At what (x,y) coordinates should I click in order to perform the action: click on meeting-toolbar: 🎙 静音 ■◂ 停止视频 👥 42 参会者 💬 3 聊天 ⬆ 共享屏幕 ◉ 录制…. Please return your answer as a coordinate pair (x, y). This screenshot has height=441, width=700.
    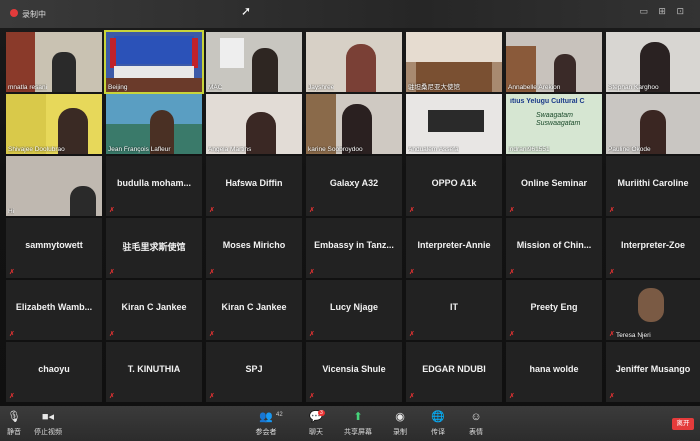
    Looking at the image, I should click on (350, 423).